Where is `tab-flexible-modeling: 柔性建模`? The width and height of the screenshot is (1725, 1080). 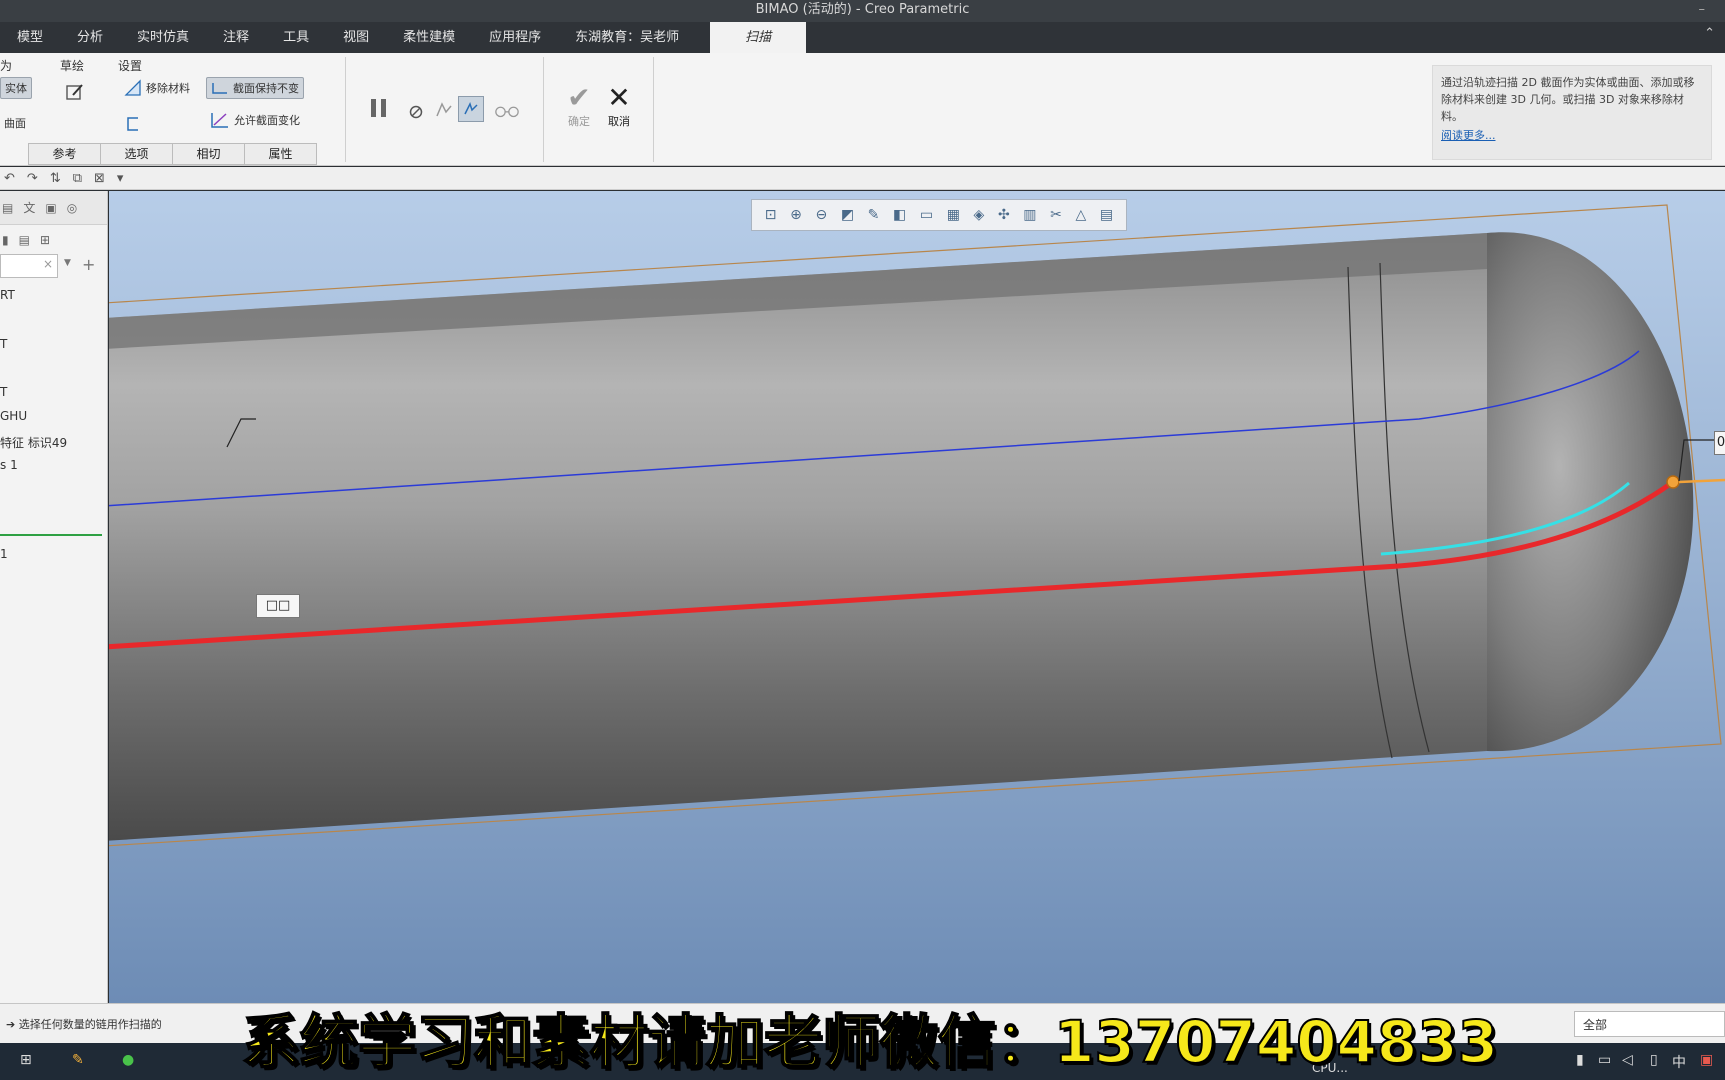
tab-flexible-modeling: 柔性建模 is located at coordinates (429, 37).